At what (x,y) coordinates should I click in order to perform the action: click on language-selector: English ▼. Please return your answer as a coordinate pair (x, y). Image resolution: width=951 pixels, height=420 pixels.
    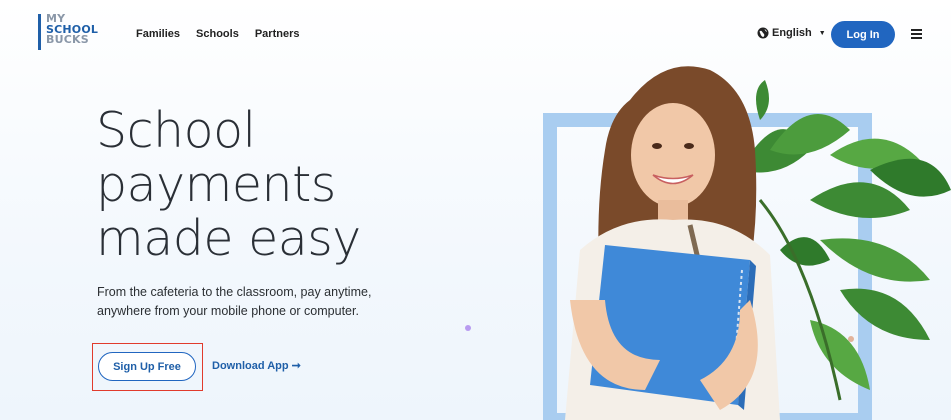
    Looking at the image, I should click on (791, 33).